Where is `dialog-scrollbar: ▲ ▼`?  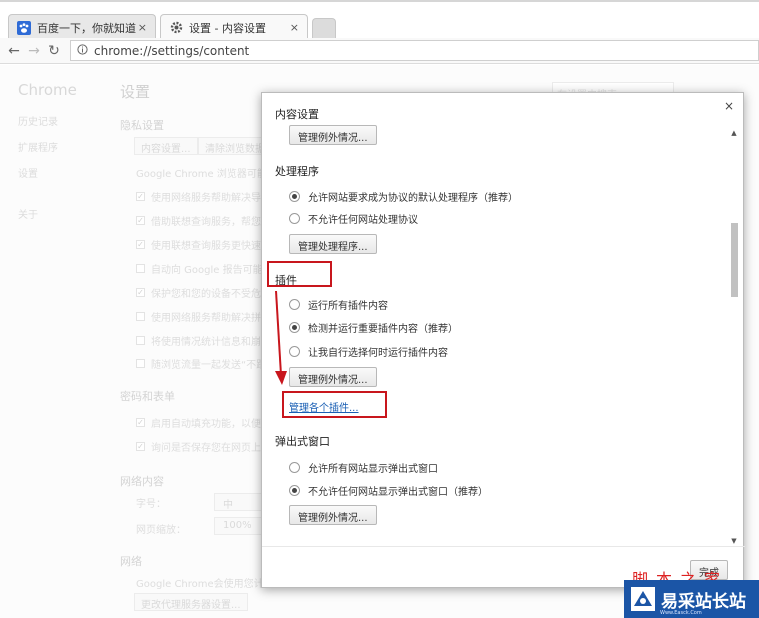
dialog-scrollbar: ▲ ▼ is located at coordinates (734, 338).